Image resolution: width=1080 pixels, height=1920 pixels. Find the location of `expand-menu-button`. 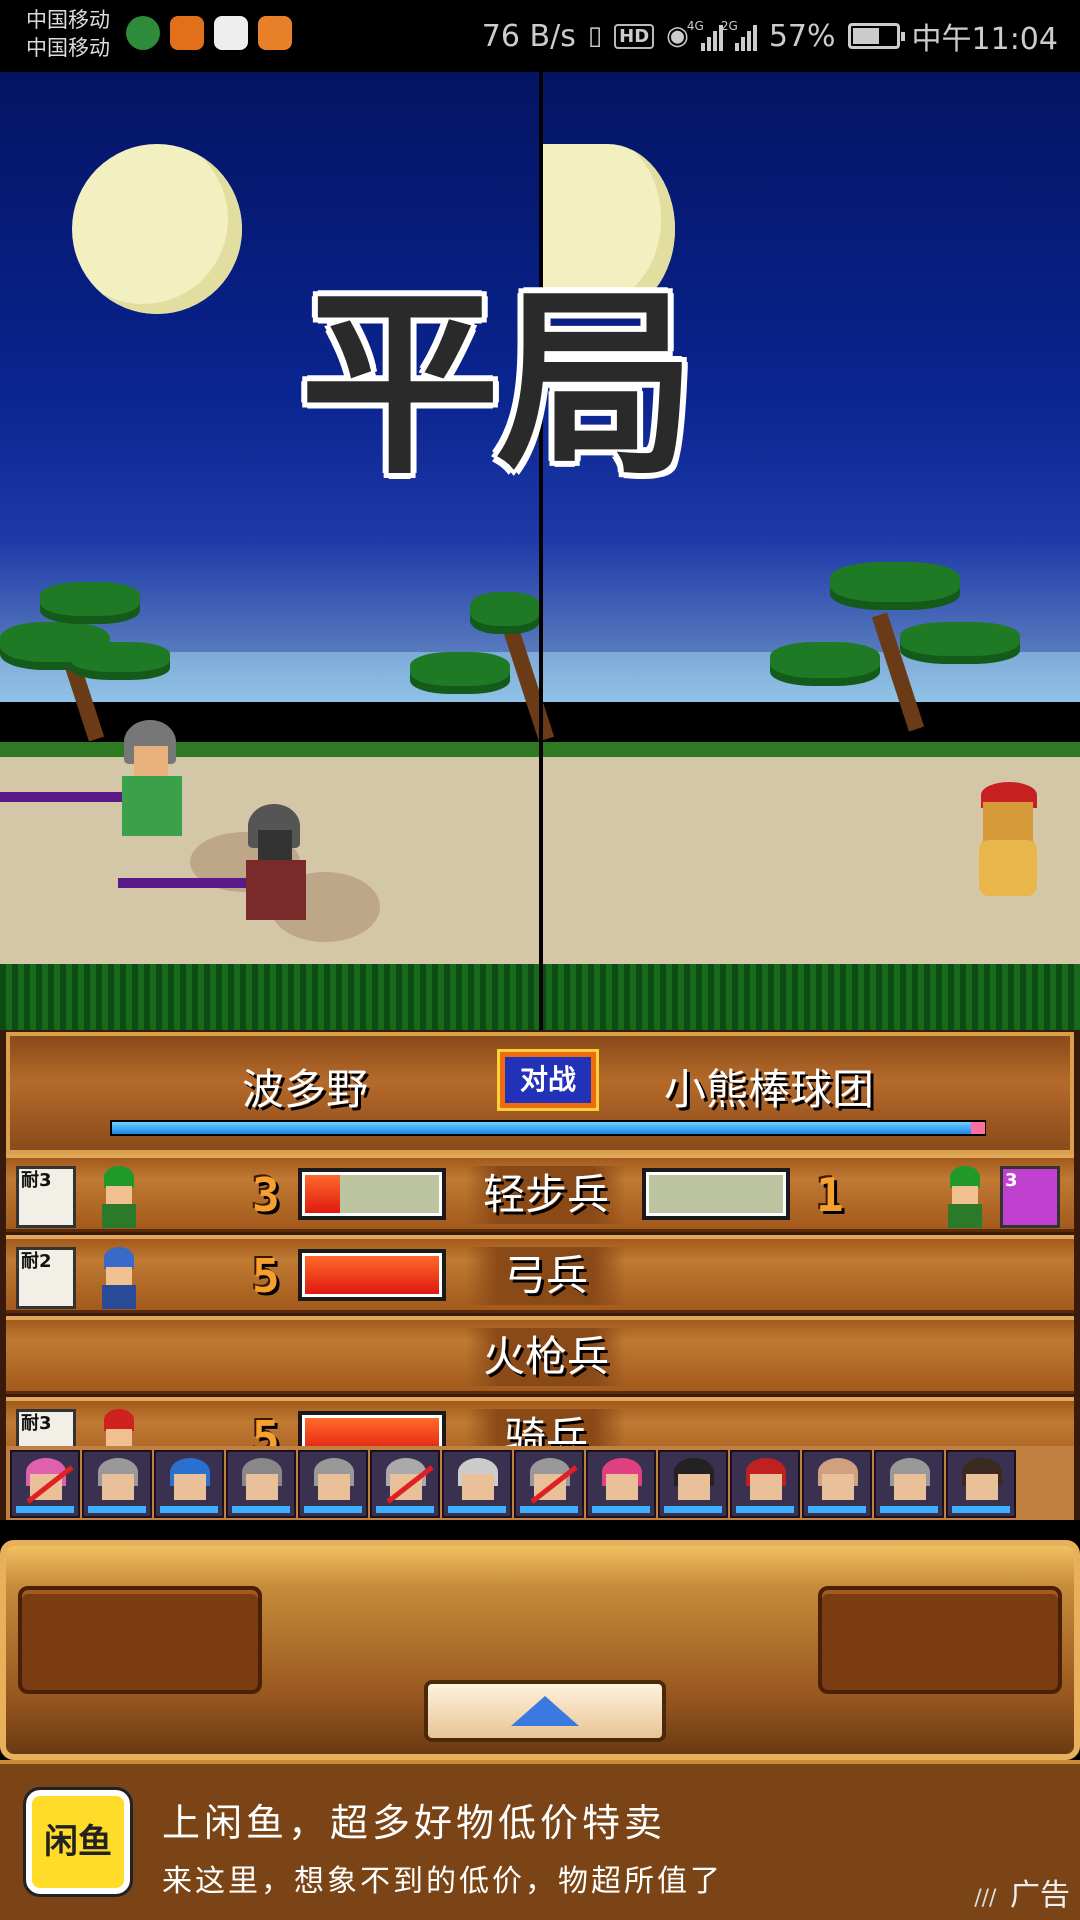

expand-menu-button is located at coordinates (545, 1711).